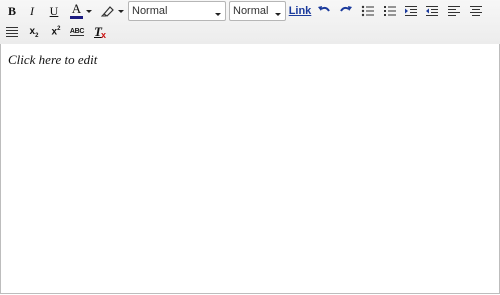 The height and width of the screenshot is (295, 500). I want to click on bold-button: B, so click(12, 11).